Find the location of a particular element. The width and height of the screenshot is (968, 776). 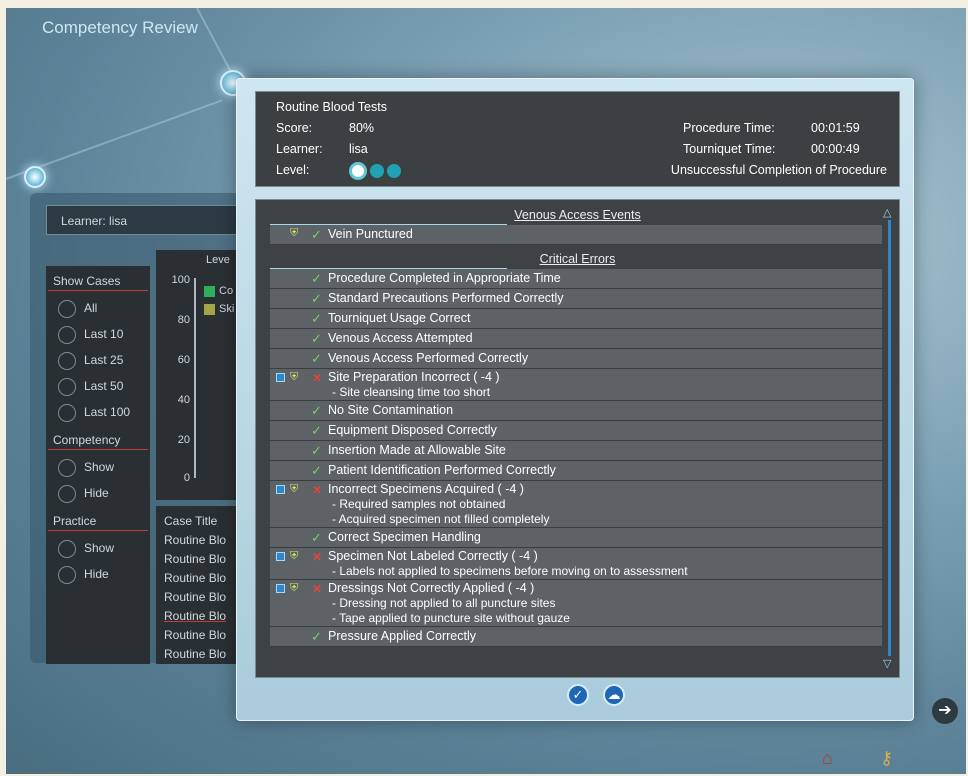

level-3-icon is located at coordinates (394, 170).